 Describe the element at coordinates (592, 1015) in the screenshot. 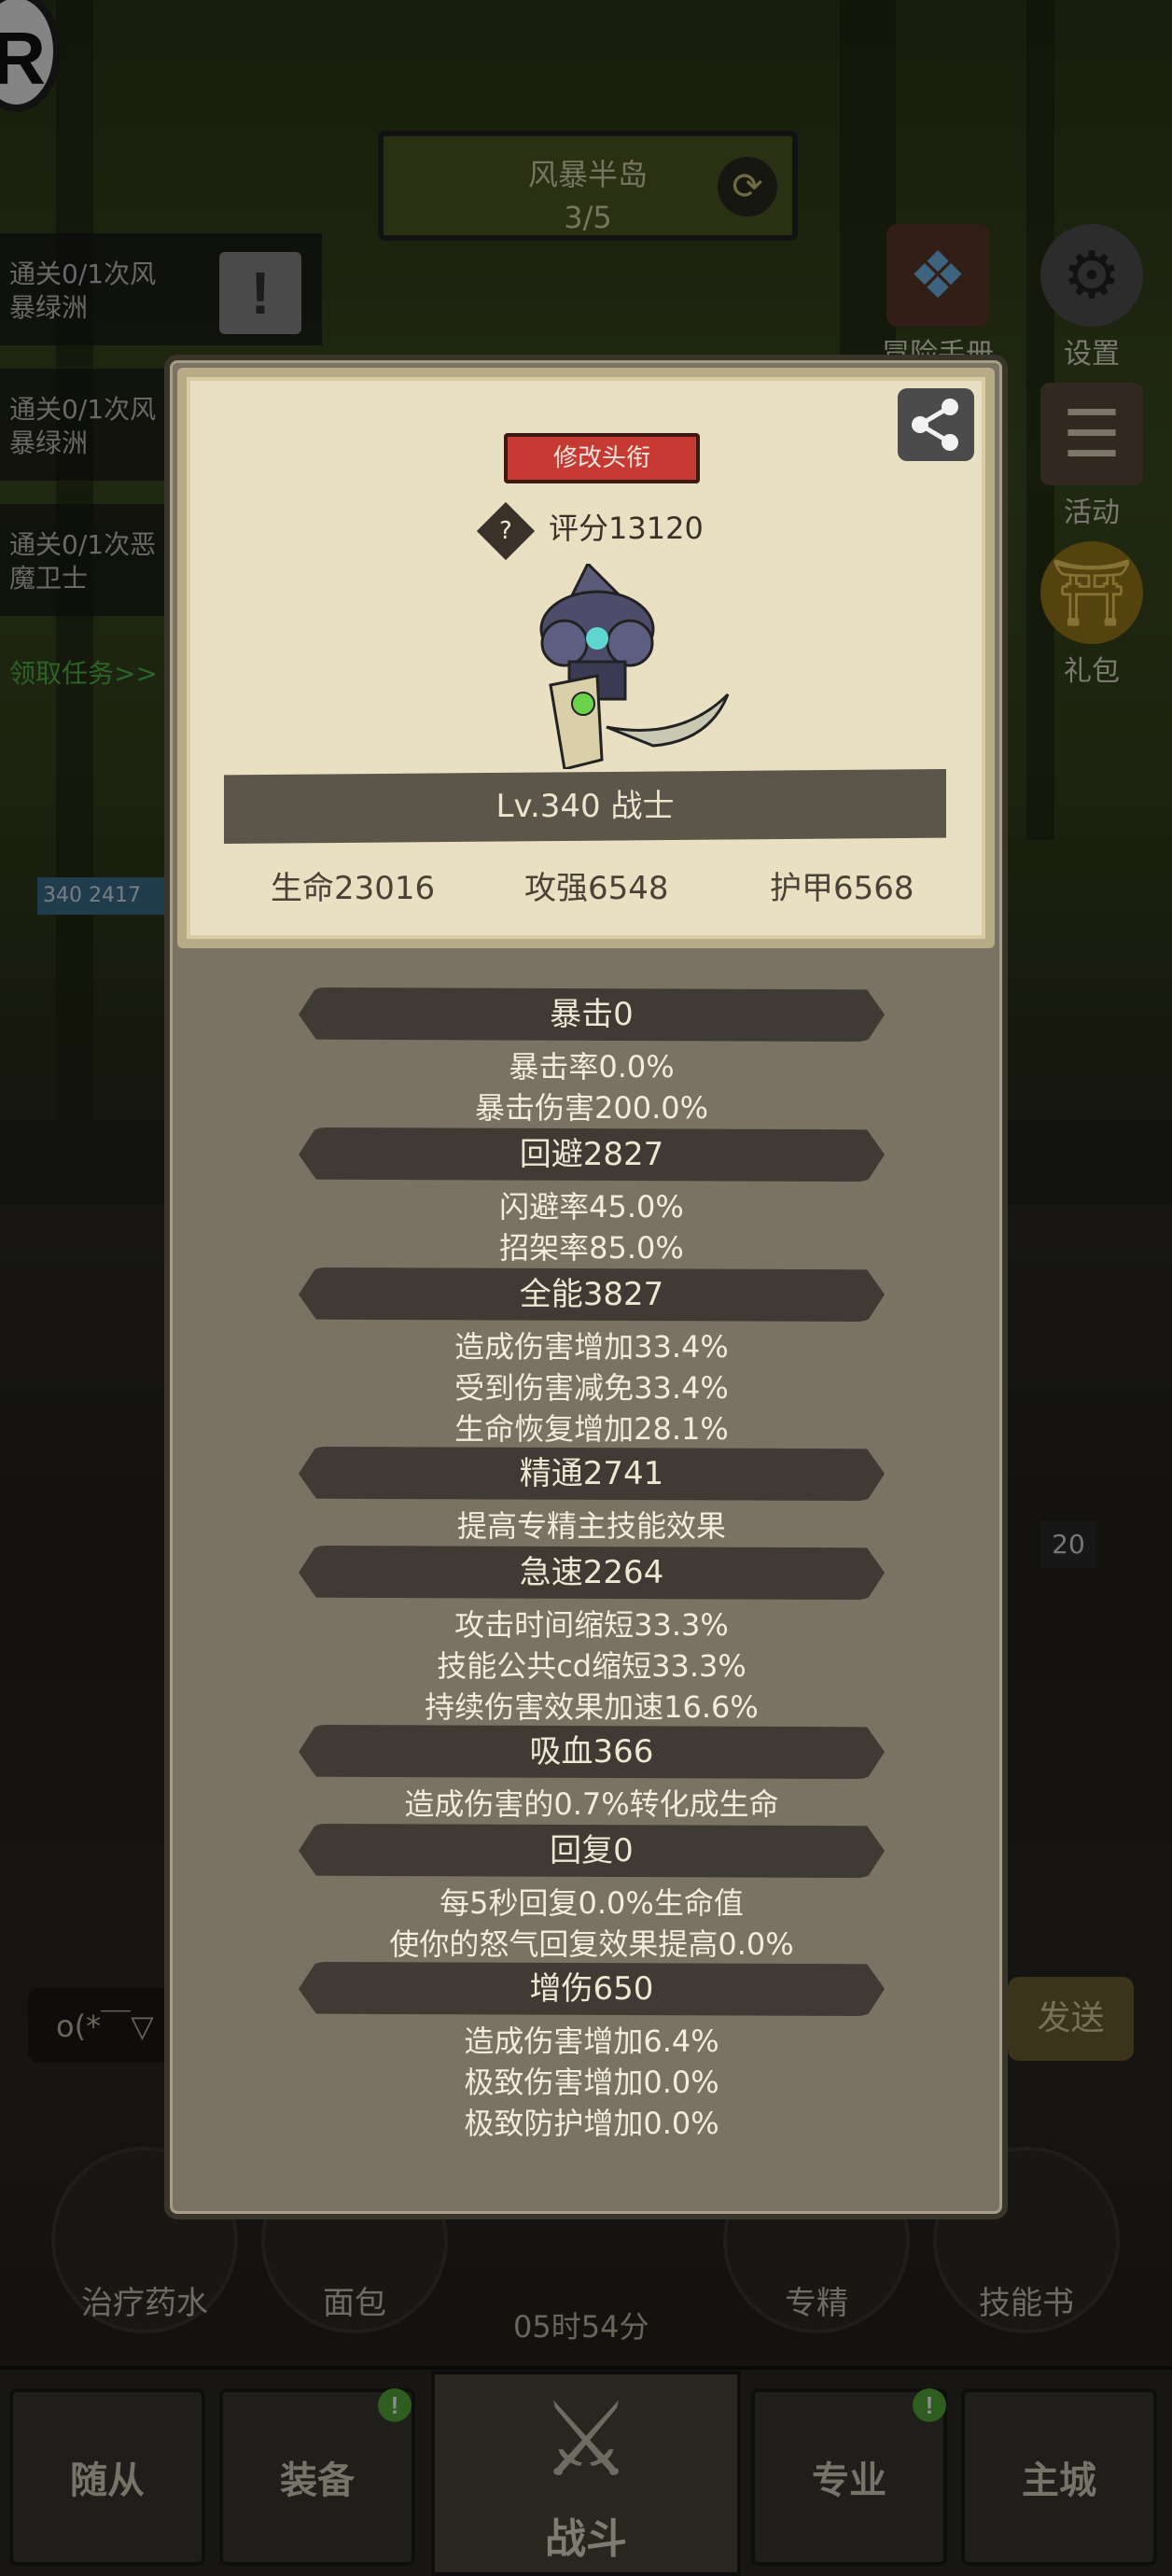

I see `attr-header-crit: 暴击0` at that location.